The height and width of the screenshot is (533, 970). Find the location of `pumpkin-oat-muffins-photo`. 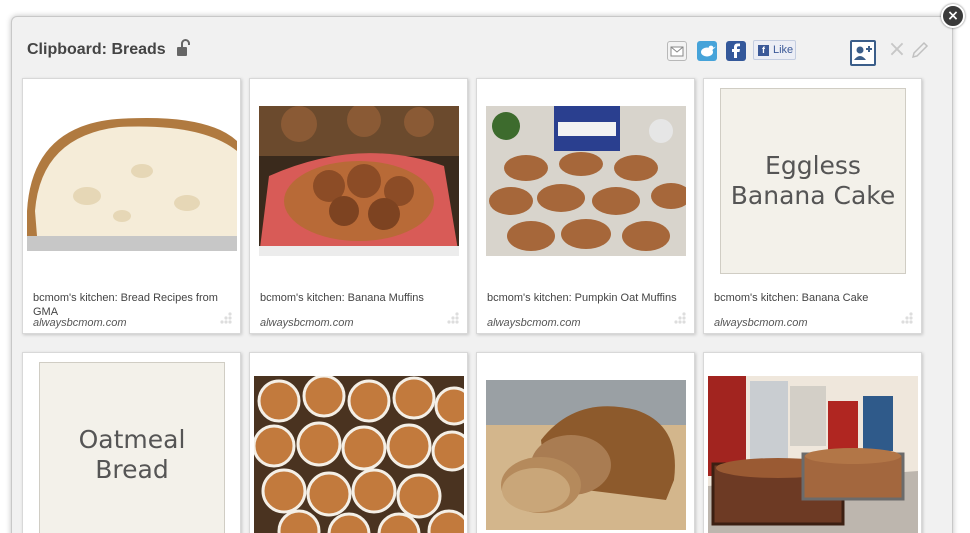

pumpkin-oat-muffins-photo is located at coordinates (586, 181).